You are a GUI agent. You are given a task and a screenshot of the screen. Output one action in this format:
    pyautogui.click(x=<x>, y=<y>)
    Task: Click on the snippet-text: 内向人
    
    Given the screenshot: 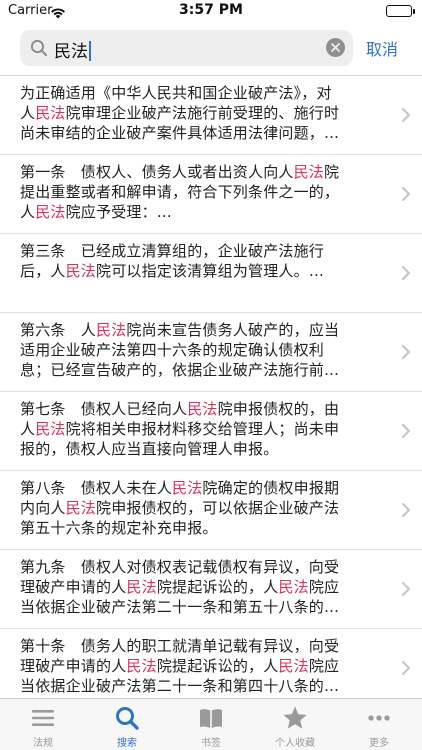 What is the action you would take?
    pyautogui.click(x=43, y=508)
    